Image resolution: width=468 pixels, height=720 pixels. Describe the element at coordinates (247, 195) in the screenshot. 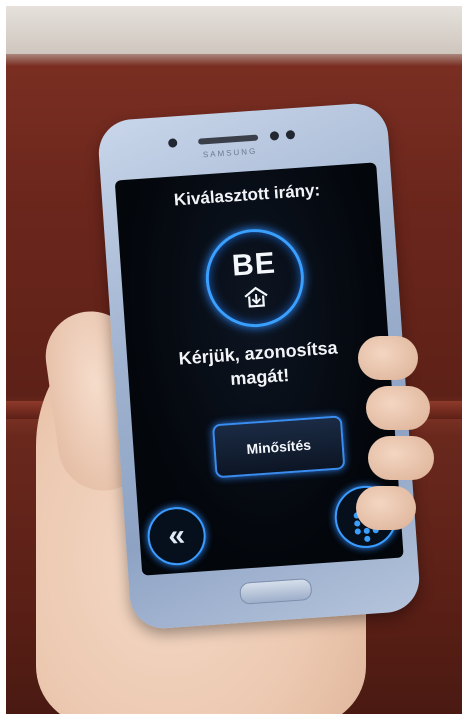

I see `screen-title: Kiválasztott irány:` at that location.